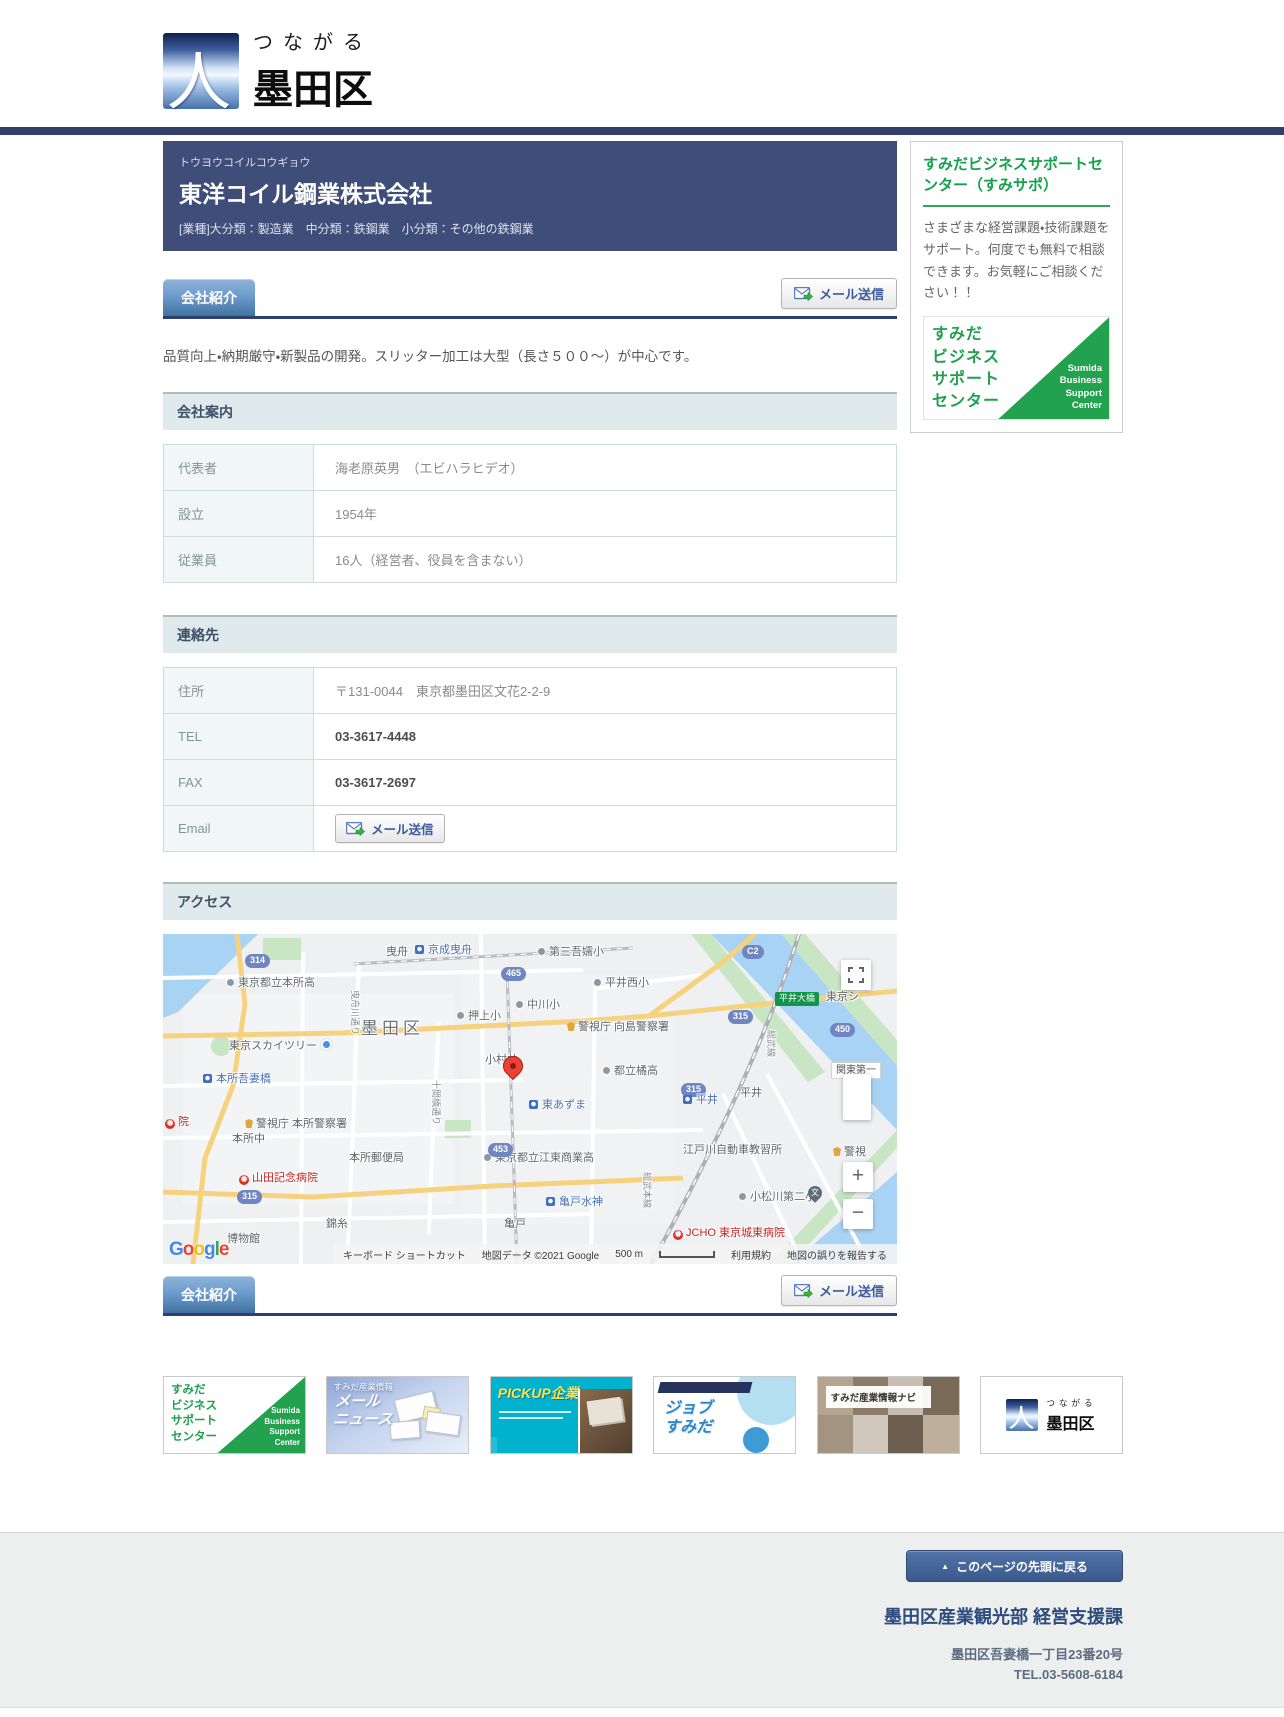 The width and height of the screenshot is (1284, 1717). I want to click on banner-tsunagaru-sumida: 人 つながる 墨田区, so click(1051, 1415).